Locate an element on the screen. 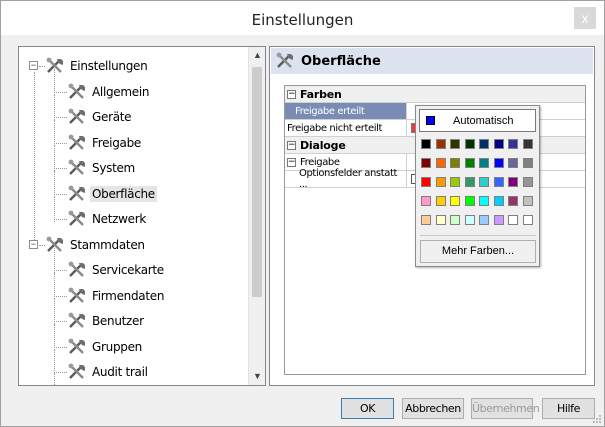 This screenshot has height=427, width=605. tree-item-label: Freigabe is located at coordinates (116, 142).